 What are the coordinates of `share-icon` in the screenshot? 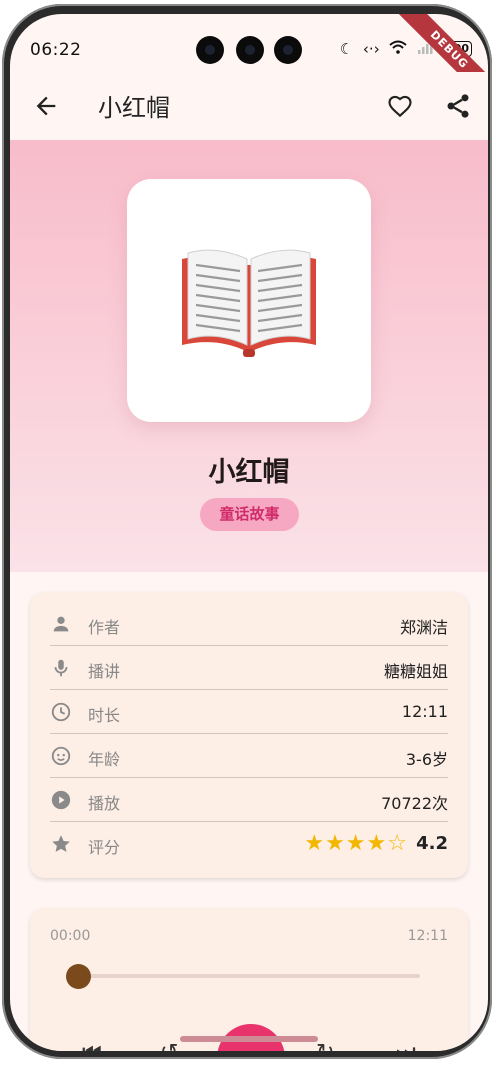 It's located at (458, 106).